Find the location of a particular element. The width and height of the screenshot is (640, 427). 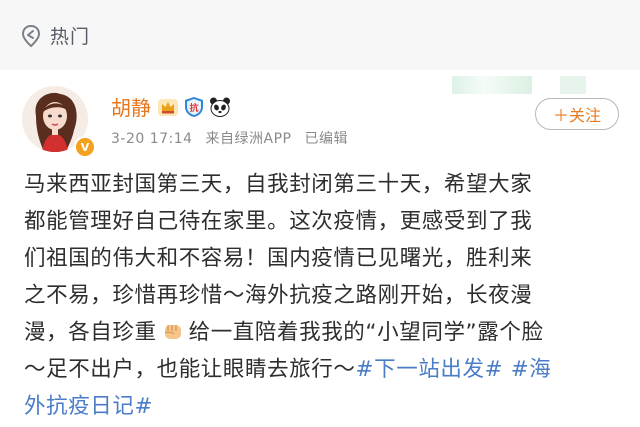

content-line: 马来西亚封国第三天，自我封闭第三十天，希望大家 is located at coordinates (278, 184).